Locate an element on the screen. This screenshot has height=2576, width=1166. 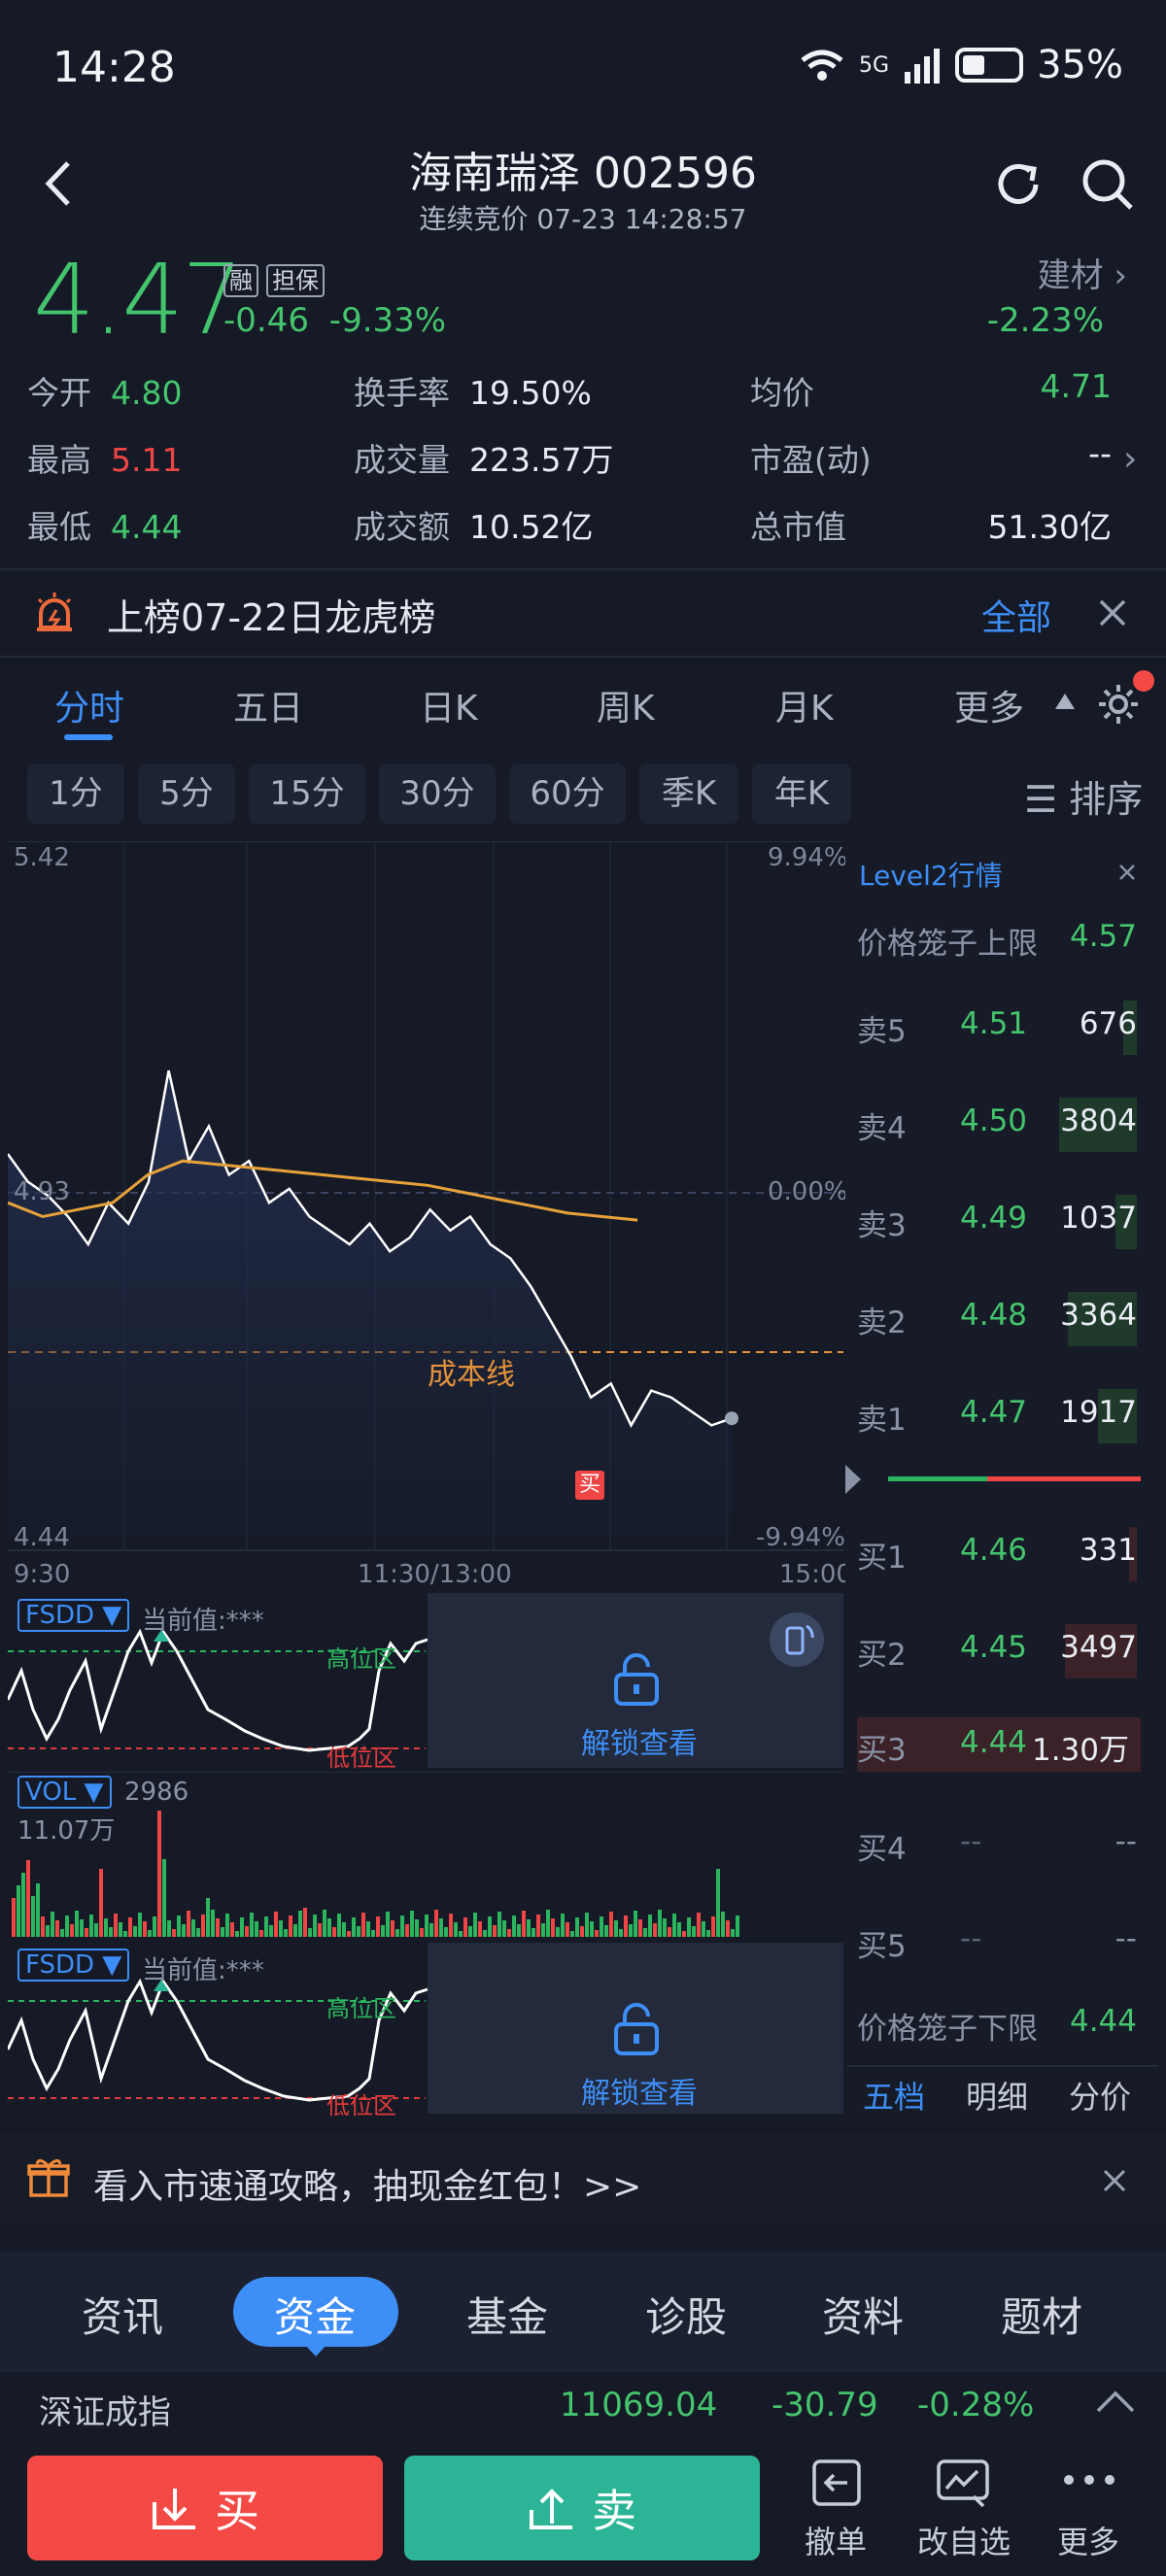
fsdd-selector-2: FSDD ▼ is located at coordinates (73, 1965).